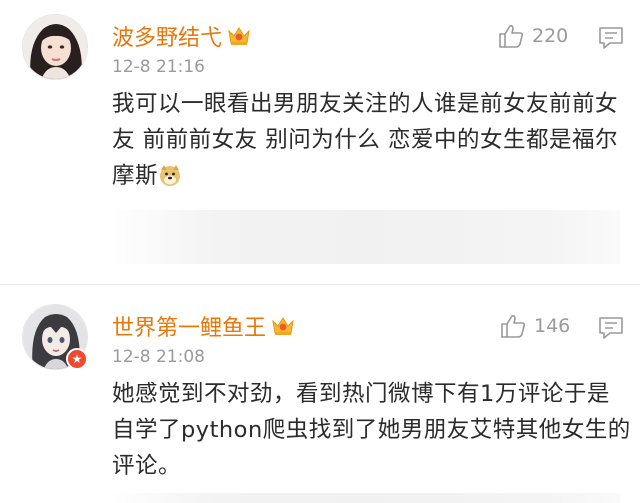 The width and height of the screenshot is (640, 503). I want to click on username: 波多野结弋, so click(182, 36).